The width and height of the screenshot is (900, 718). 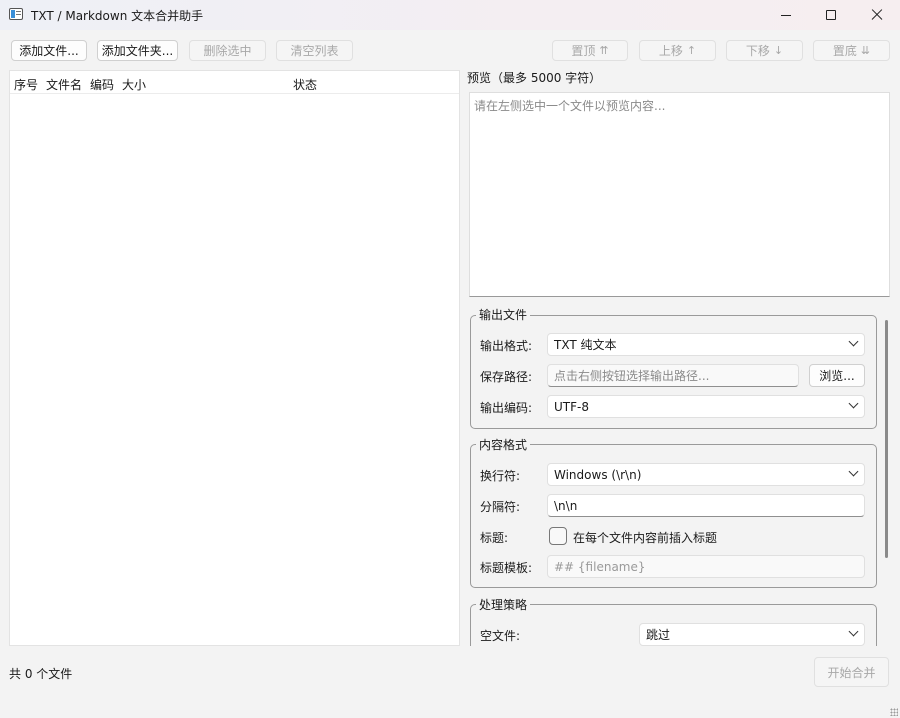 I want to click on insert-heading-checkbox, so click(x=558, y=536).